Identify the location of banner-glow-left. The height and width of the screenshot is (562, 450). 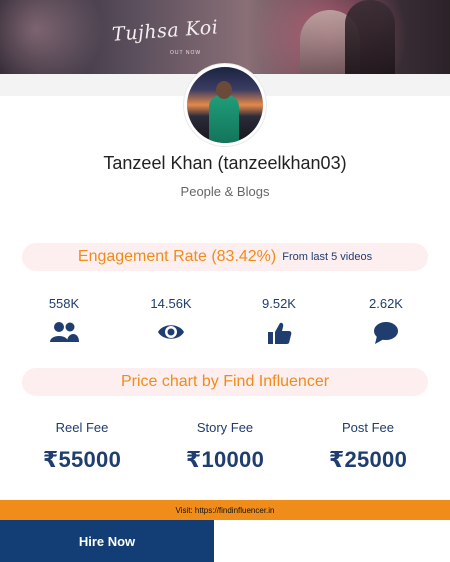
(60, 37).